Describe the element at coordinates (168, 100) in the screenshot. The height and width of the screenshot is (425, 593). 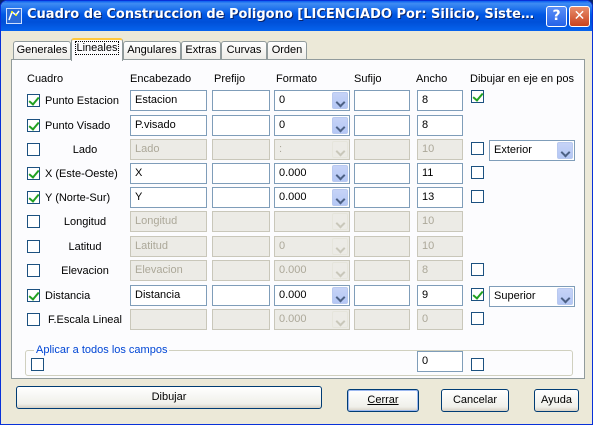
I see `encabezado-input: Estacion` at that location.